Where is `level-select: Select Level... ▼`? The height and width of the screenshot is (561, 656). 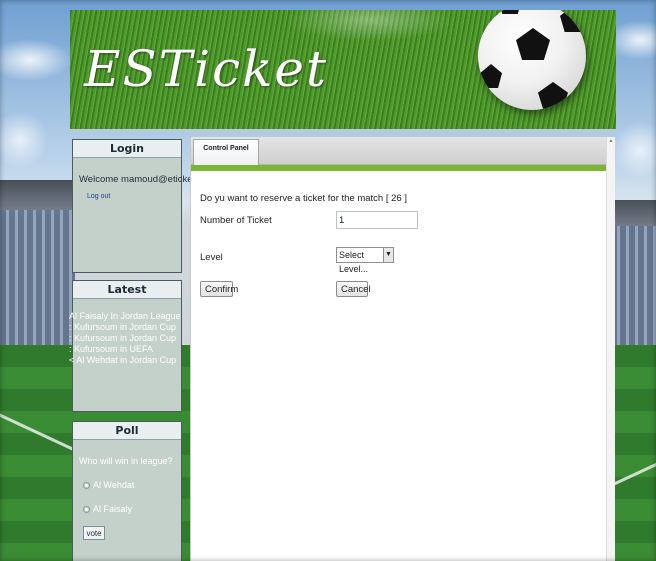 level-select: Select Level... ▼ is located at coordinates (365, 260).